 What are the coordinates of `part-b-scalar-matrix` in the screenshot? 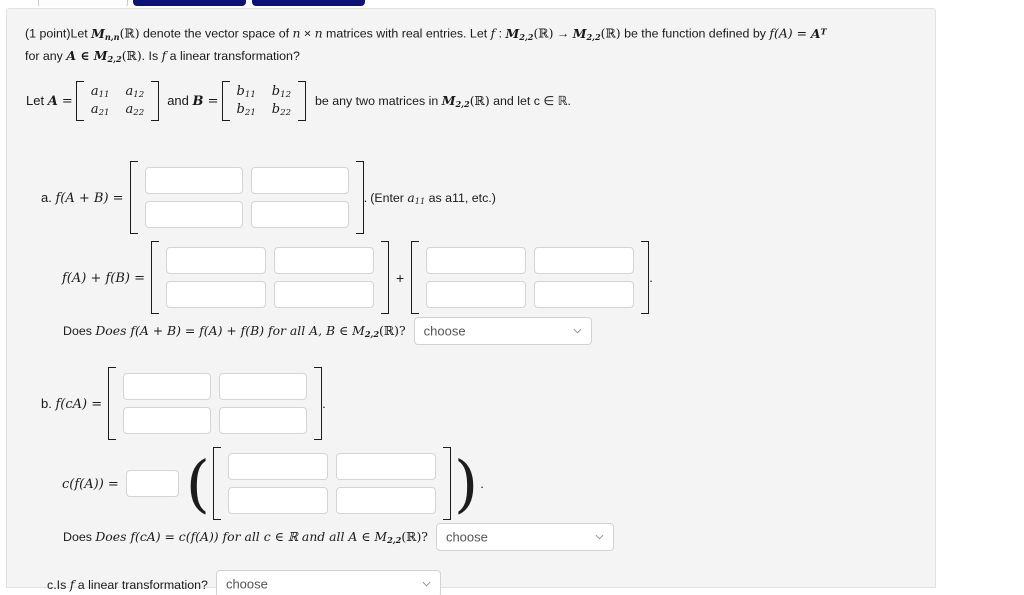 It's located at (332, 483).